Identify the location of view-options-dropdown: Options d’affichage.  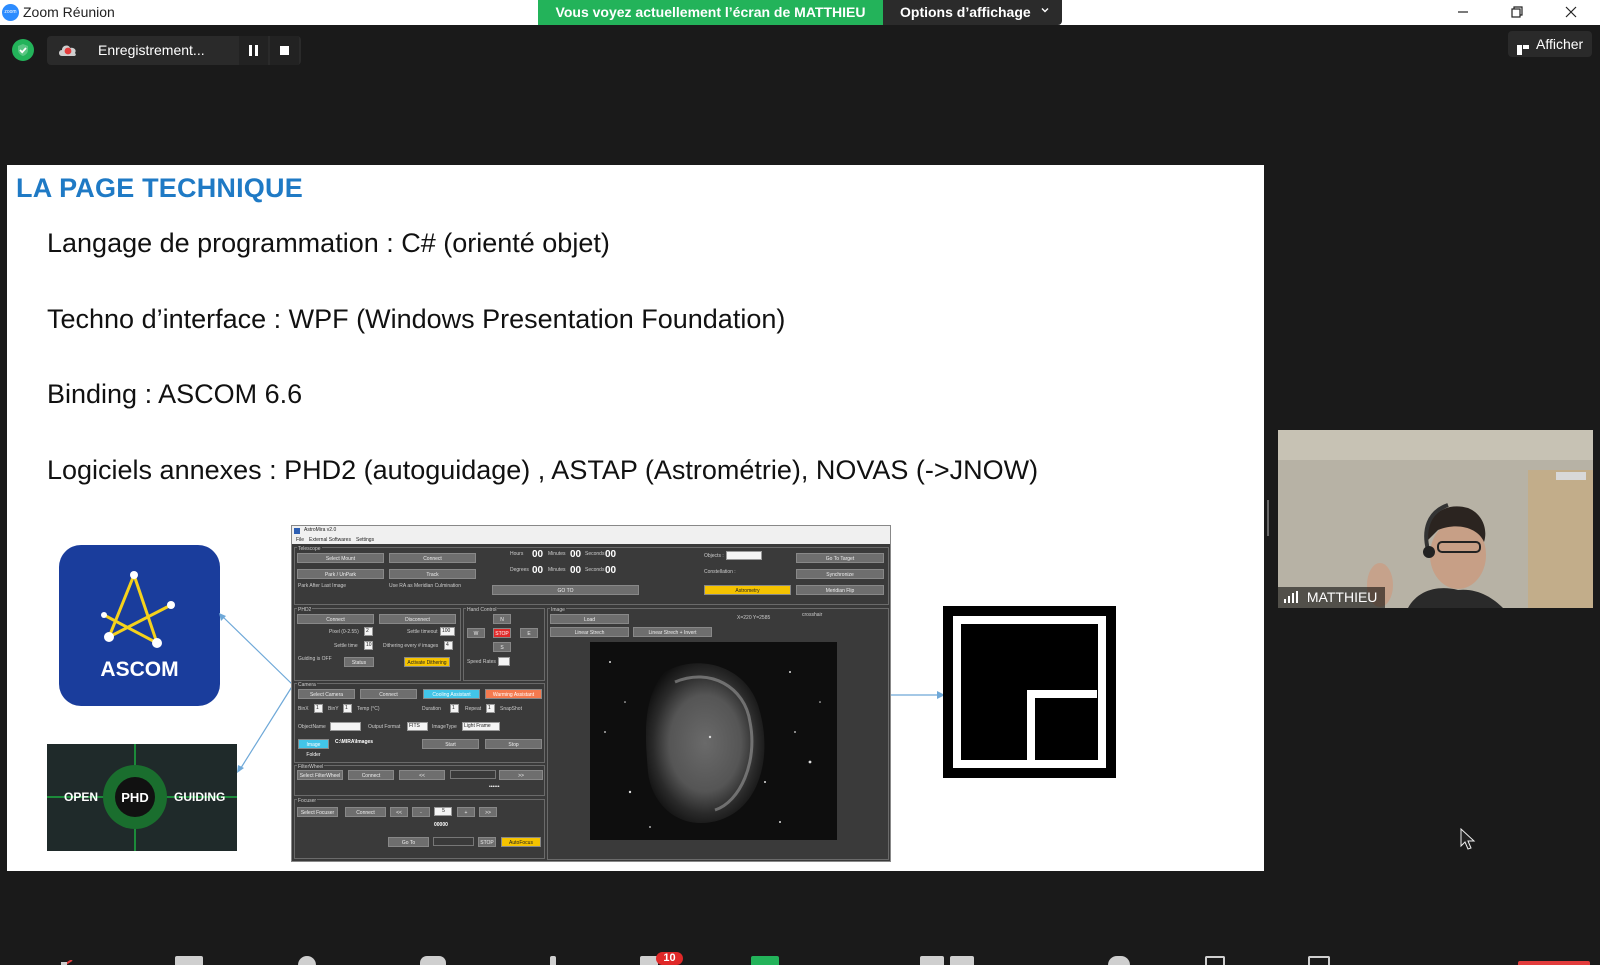
(972, 12).